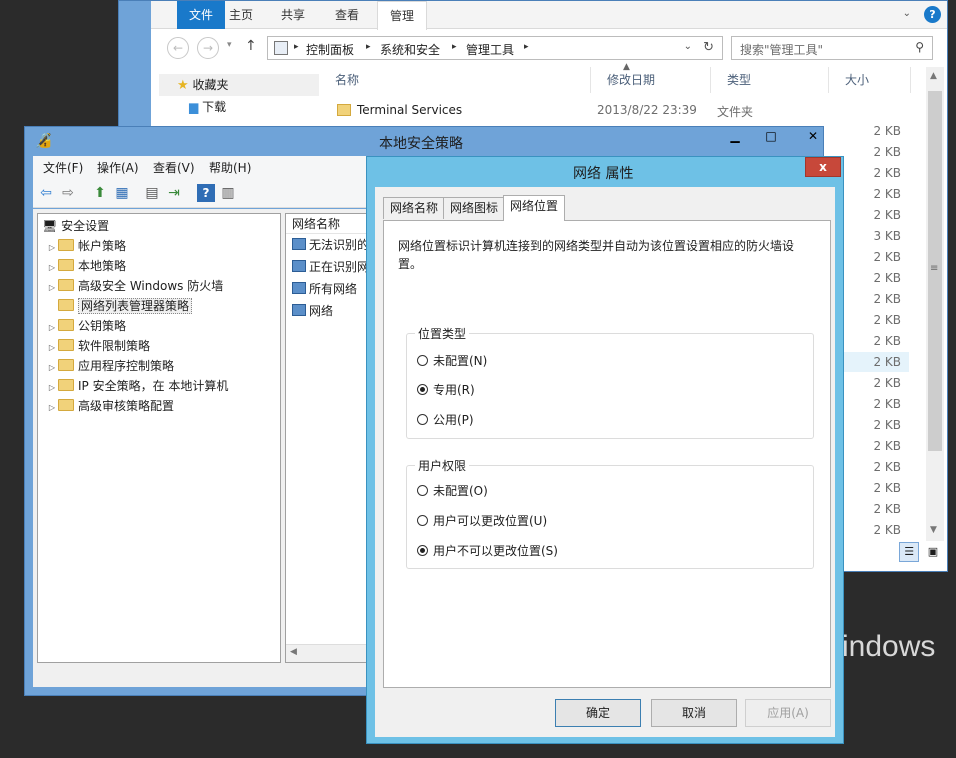 The height and width of the screenshot is (758, 956). I want to click on refresh-icon: ↻, so click(708, 47).